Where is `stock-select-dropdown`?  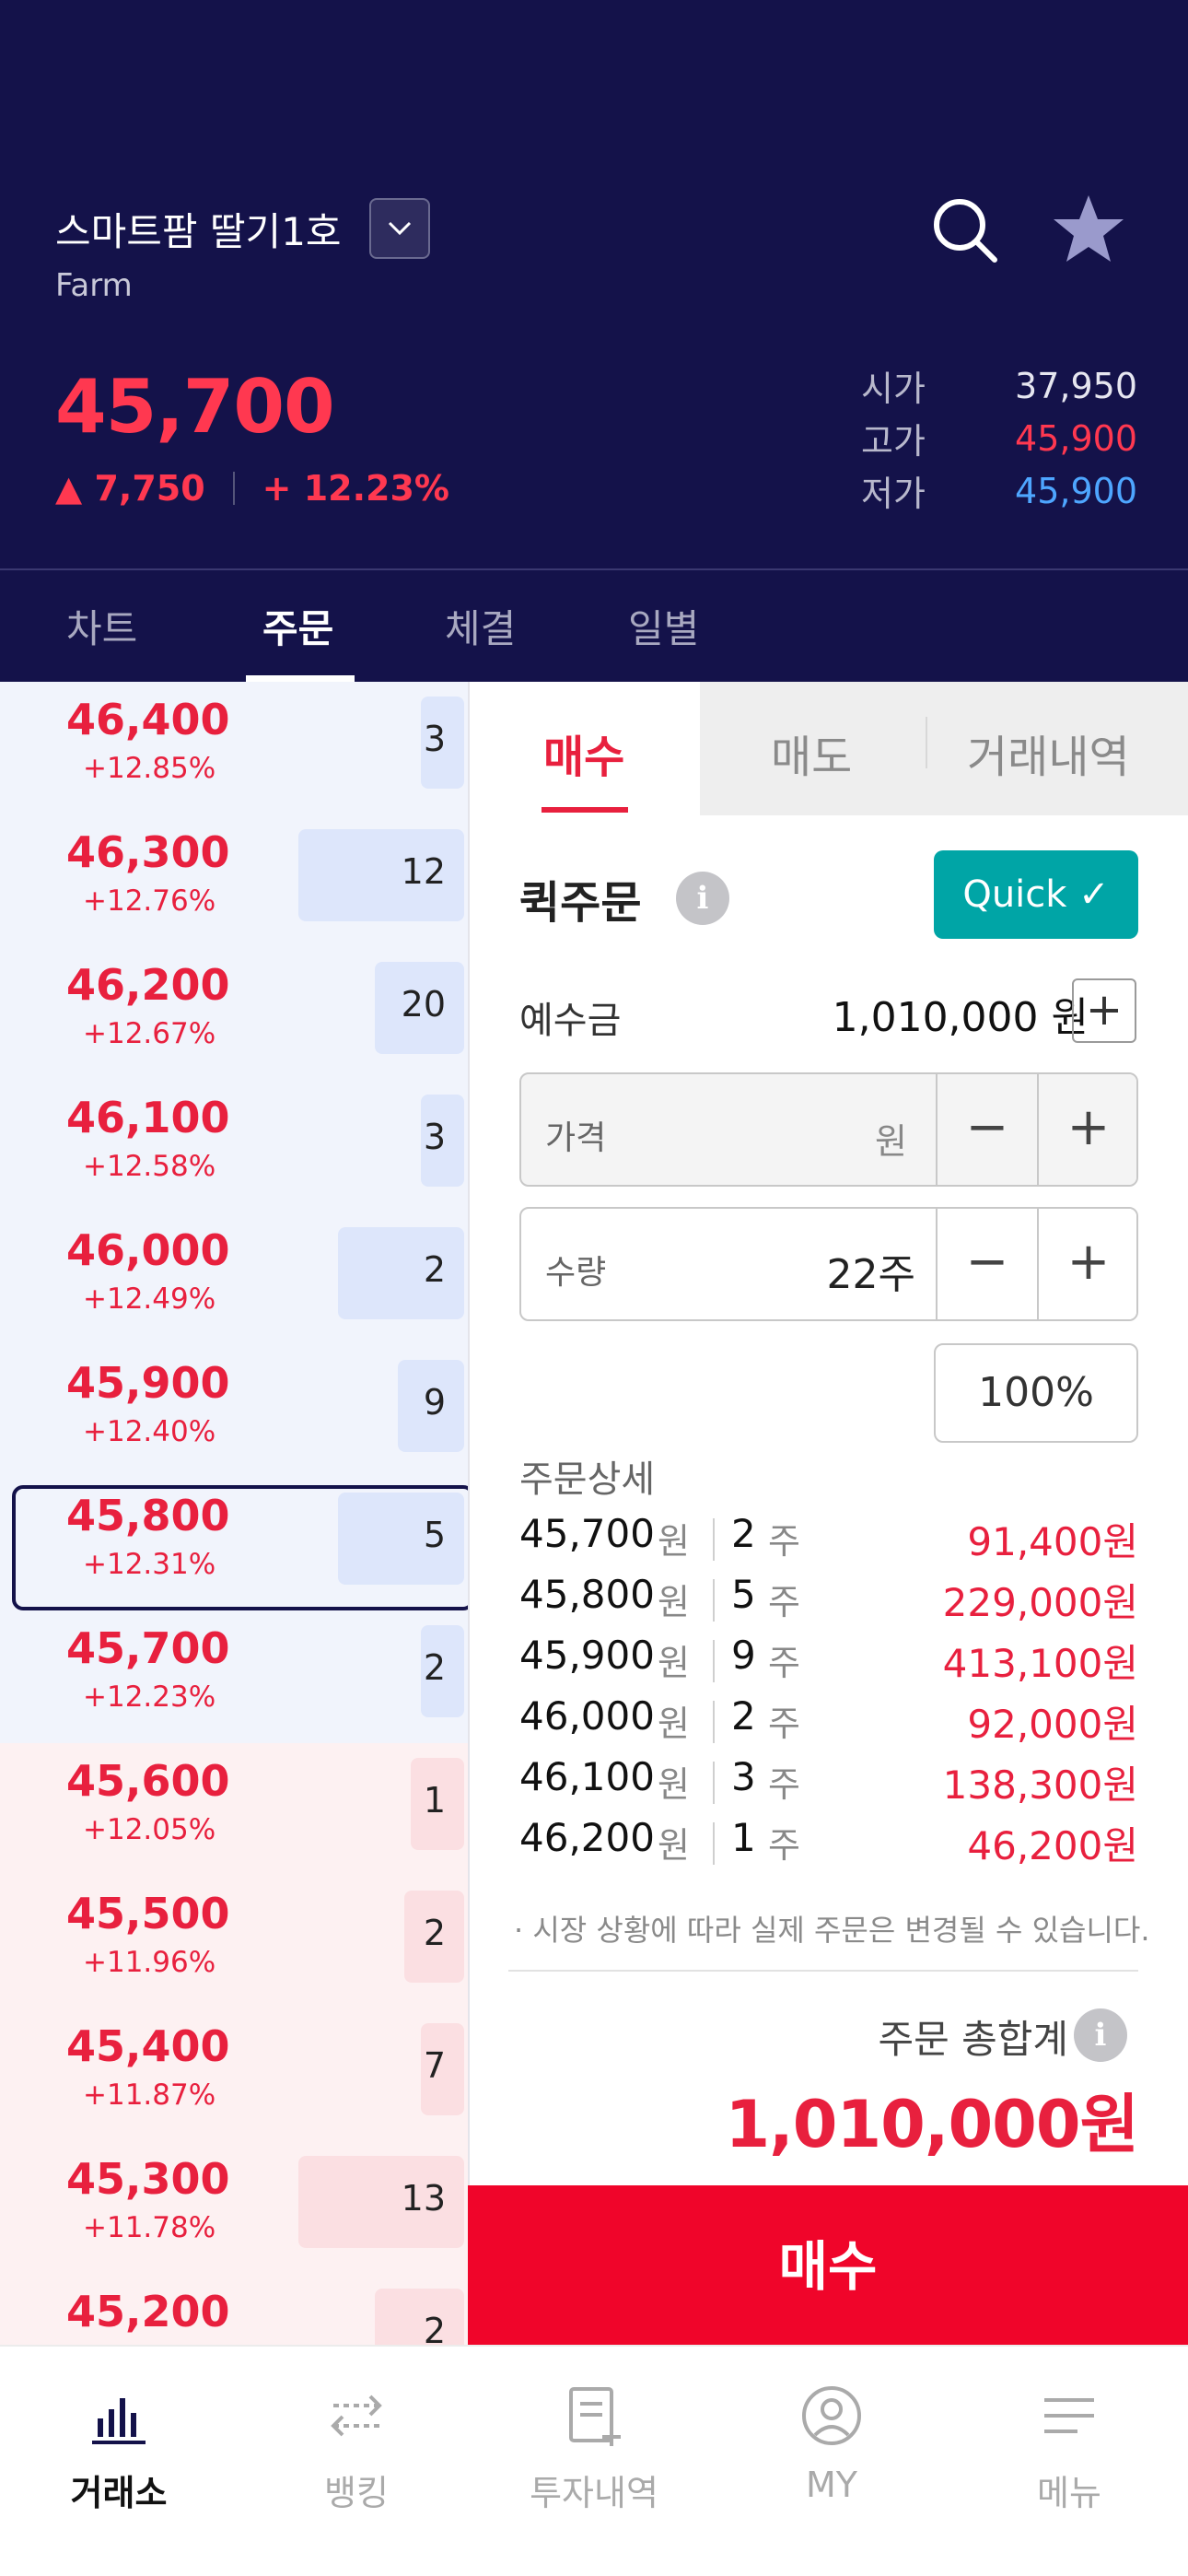 stock-select-dropdown is located at coordinates (399, 228).